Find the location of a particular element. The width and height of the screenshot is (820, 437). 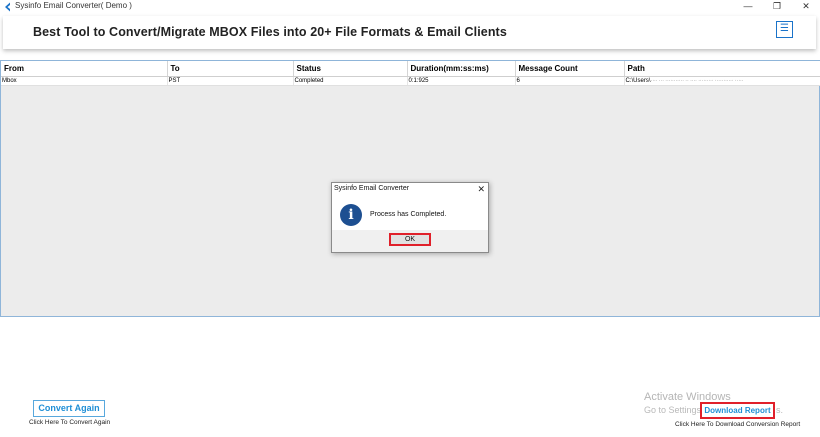

cell-message-count: 6 is located at coordinates (570, 81).